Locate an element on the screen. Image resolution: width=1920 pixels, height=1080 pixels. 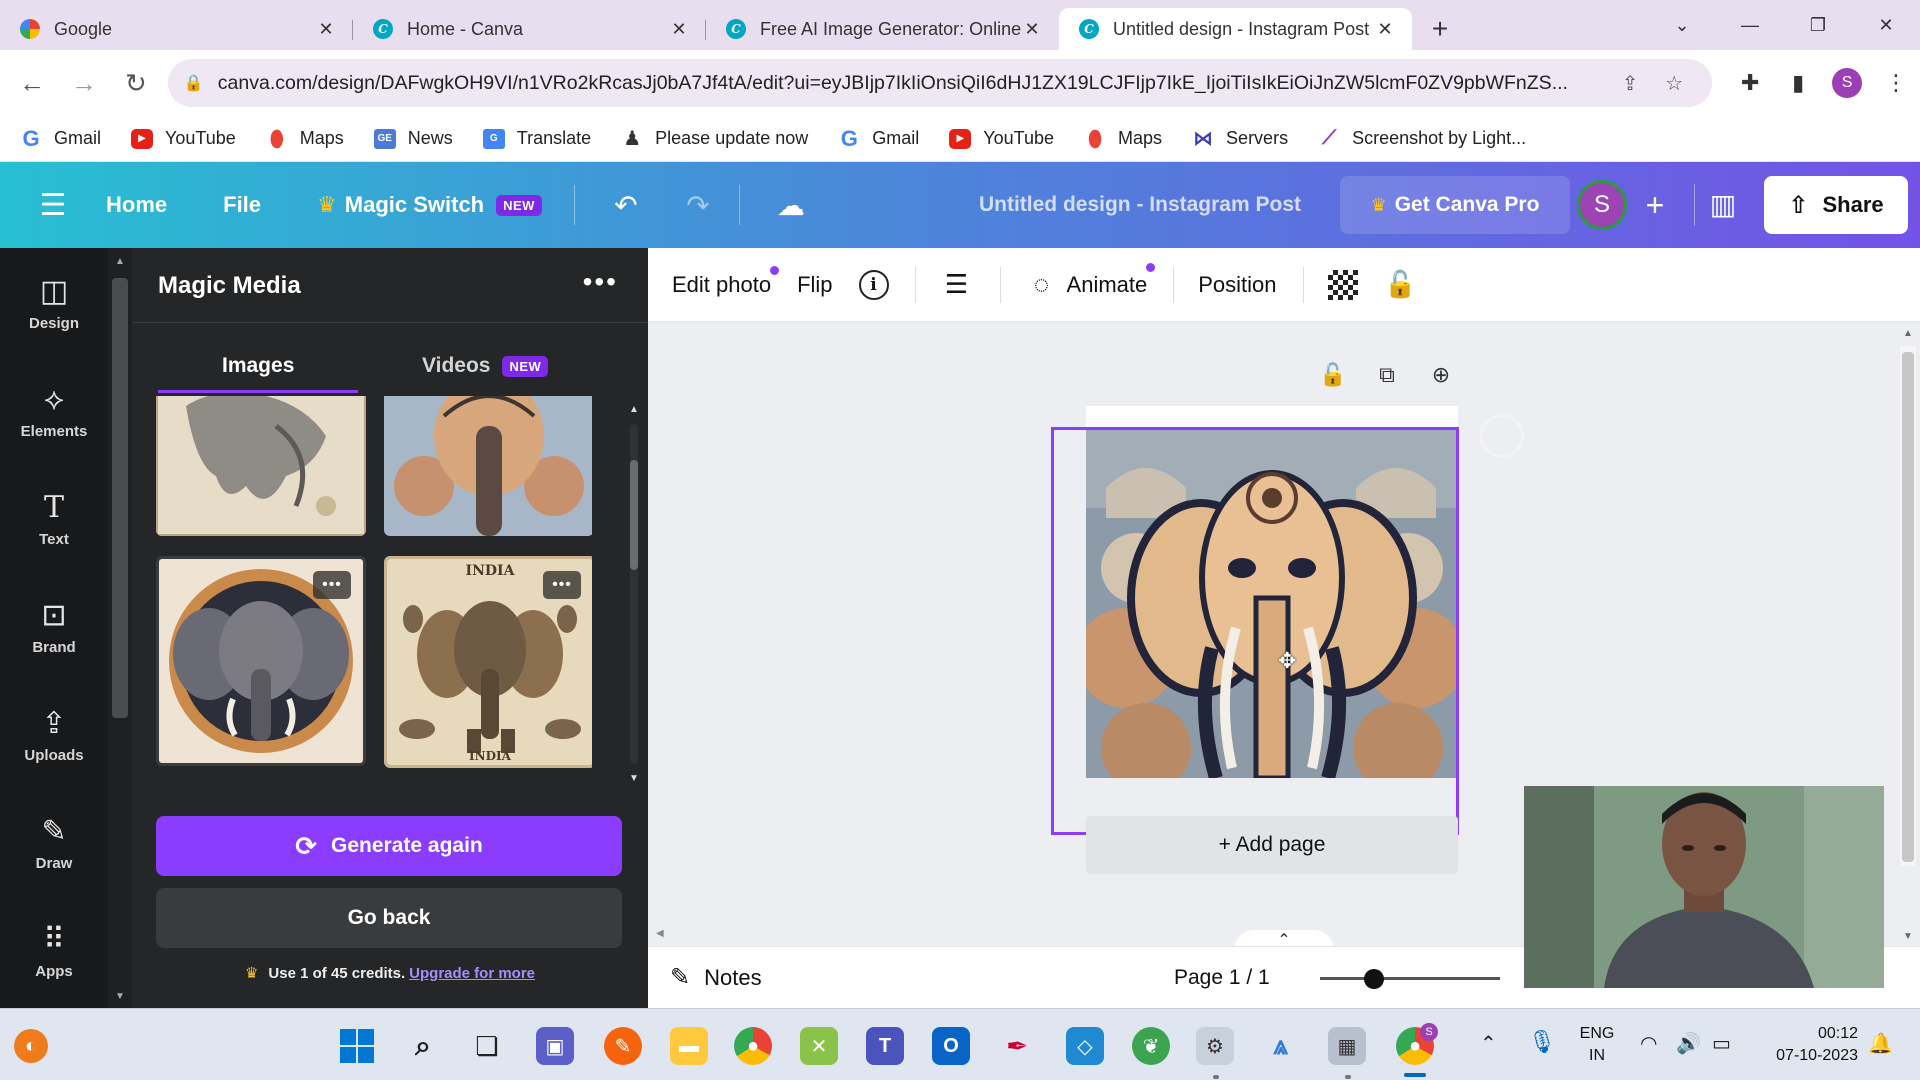
outlook-icon: O is located at coordinates (951, 1046).